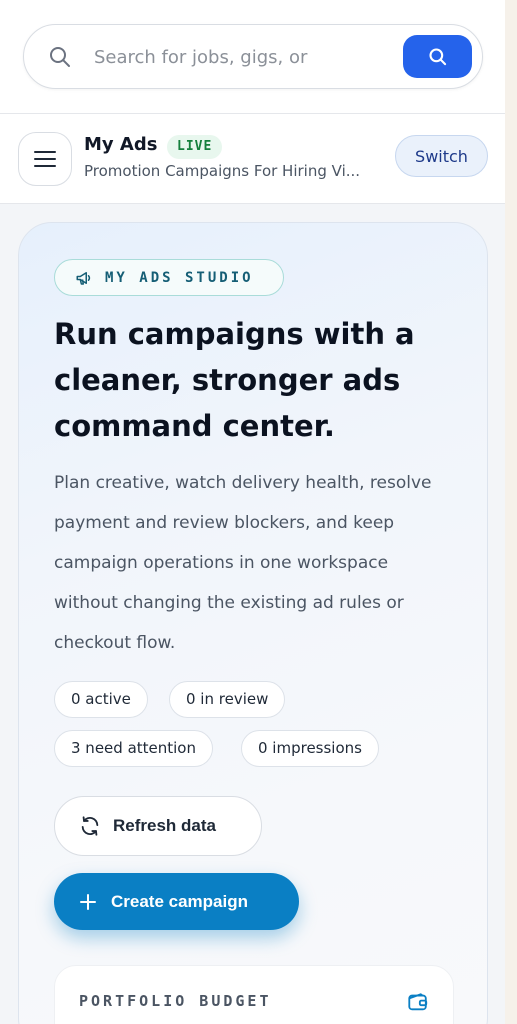 This screenshot has height=1024, width=517. Describe the element at coordinates (88, 901) in the screenshot. I see `plus-icon` at that location.